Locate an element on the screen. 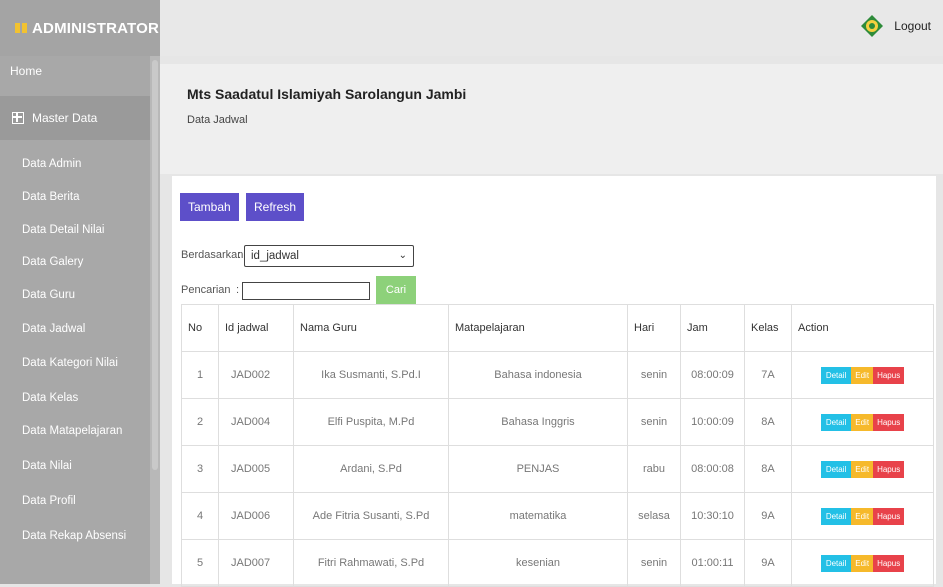 Image resolution: width=943 pixels, height=587 pixels. sidebar-item-data-detail-nilai: Data Detail Nilai is located at coordinates (63, 230).